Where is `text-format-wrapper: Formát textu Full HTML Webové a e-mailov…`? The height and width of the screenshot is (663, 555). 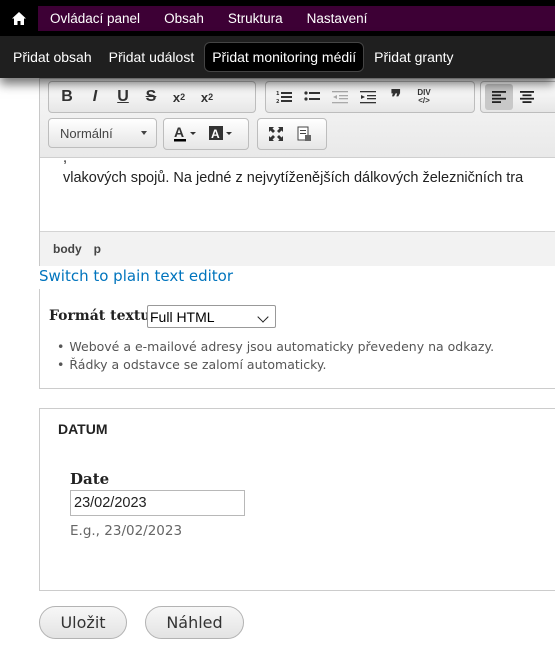 text-format-wrapper: Formát textu Full HTML Webové a e-mailov… is located at coordinates (297, 339).